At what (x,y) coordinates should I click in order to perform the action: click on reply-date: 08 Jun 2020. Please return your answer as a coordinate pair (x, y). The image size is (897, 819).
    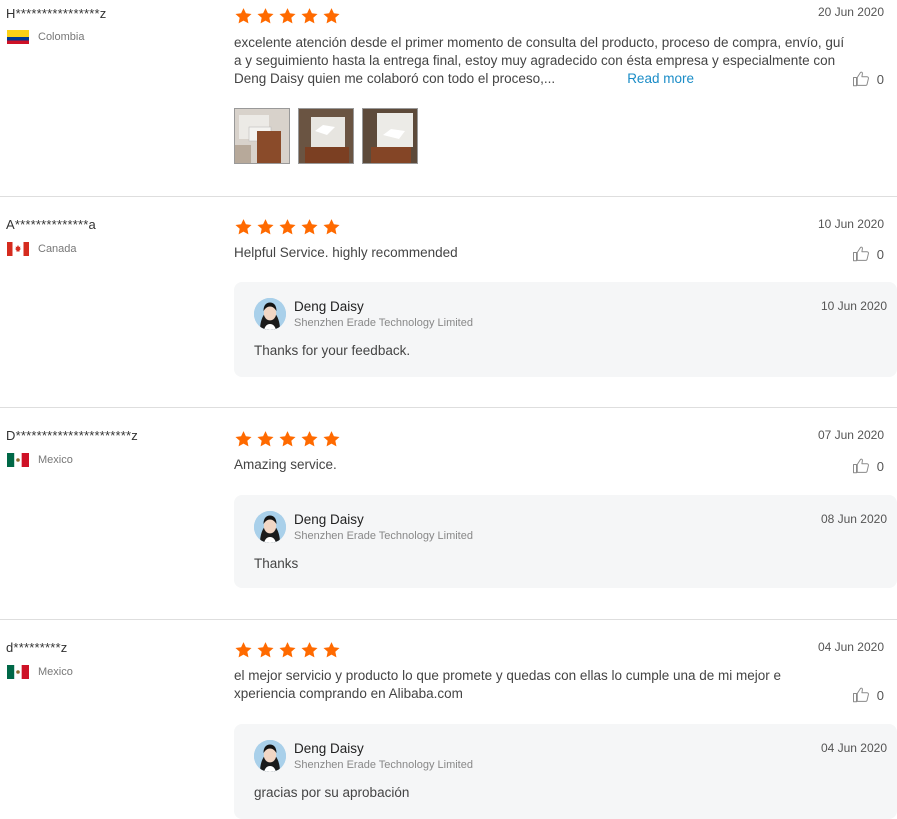
    Looking at the image, I should click on (853, 519).